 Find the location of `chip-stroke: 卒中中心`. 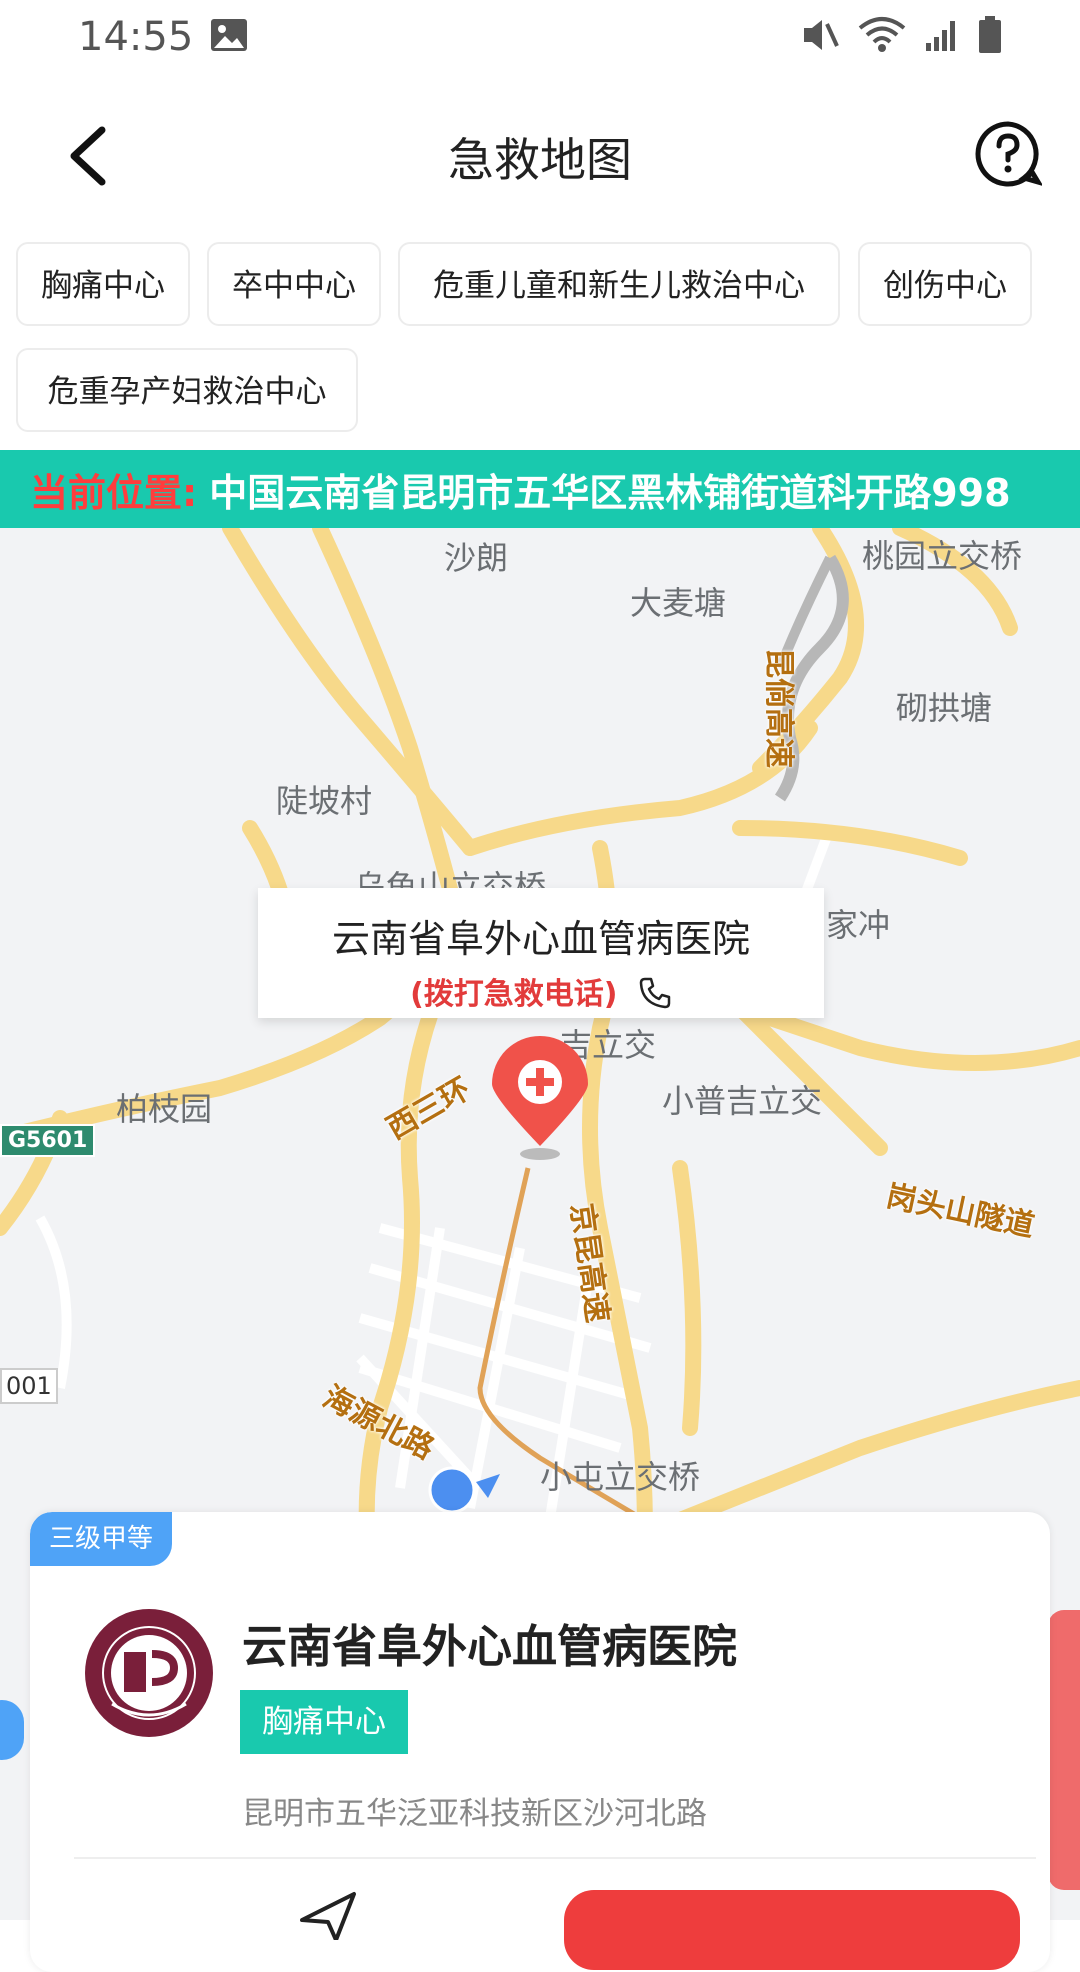

chip-stroke: 卒中中心 is located at coordinates (294, 284).